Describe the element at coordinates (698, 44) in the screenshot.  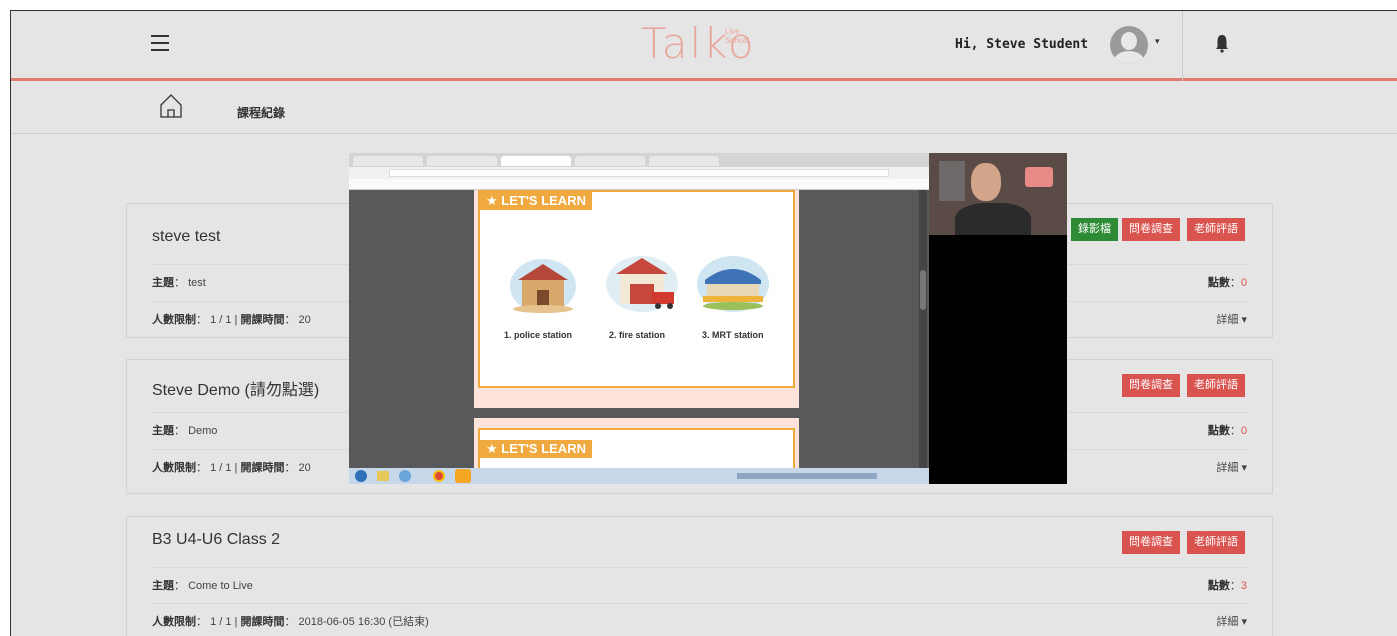
I see `talko-logo: Talko Live School` at that location.